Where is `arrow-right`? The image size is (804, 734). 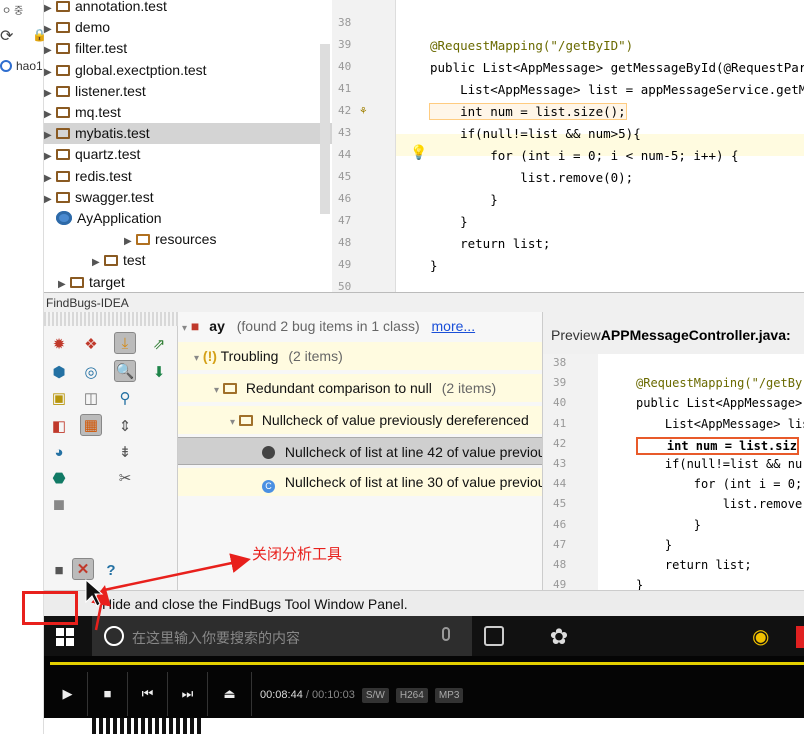 arrow-right is located at coordinates (177, 572).